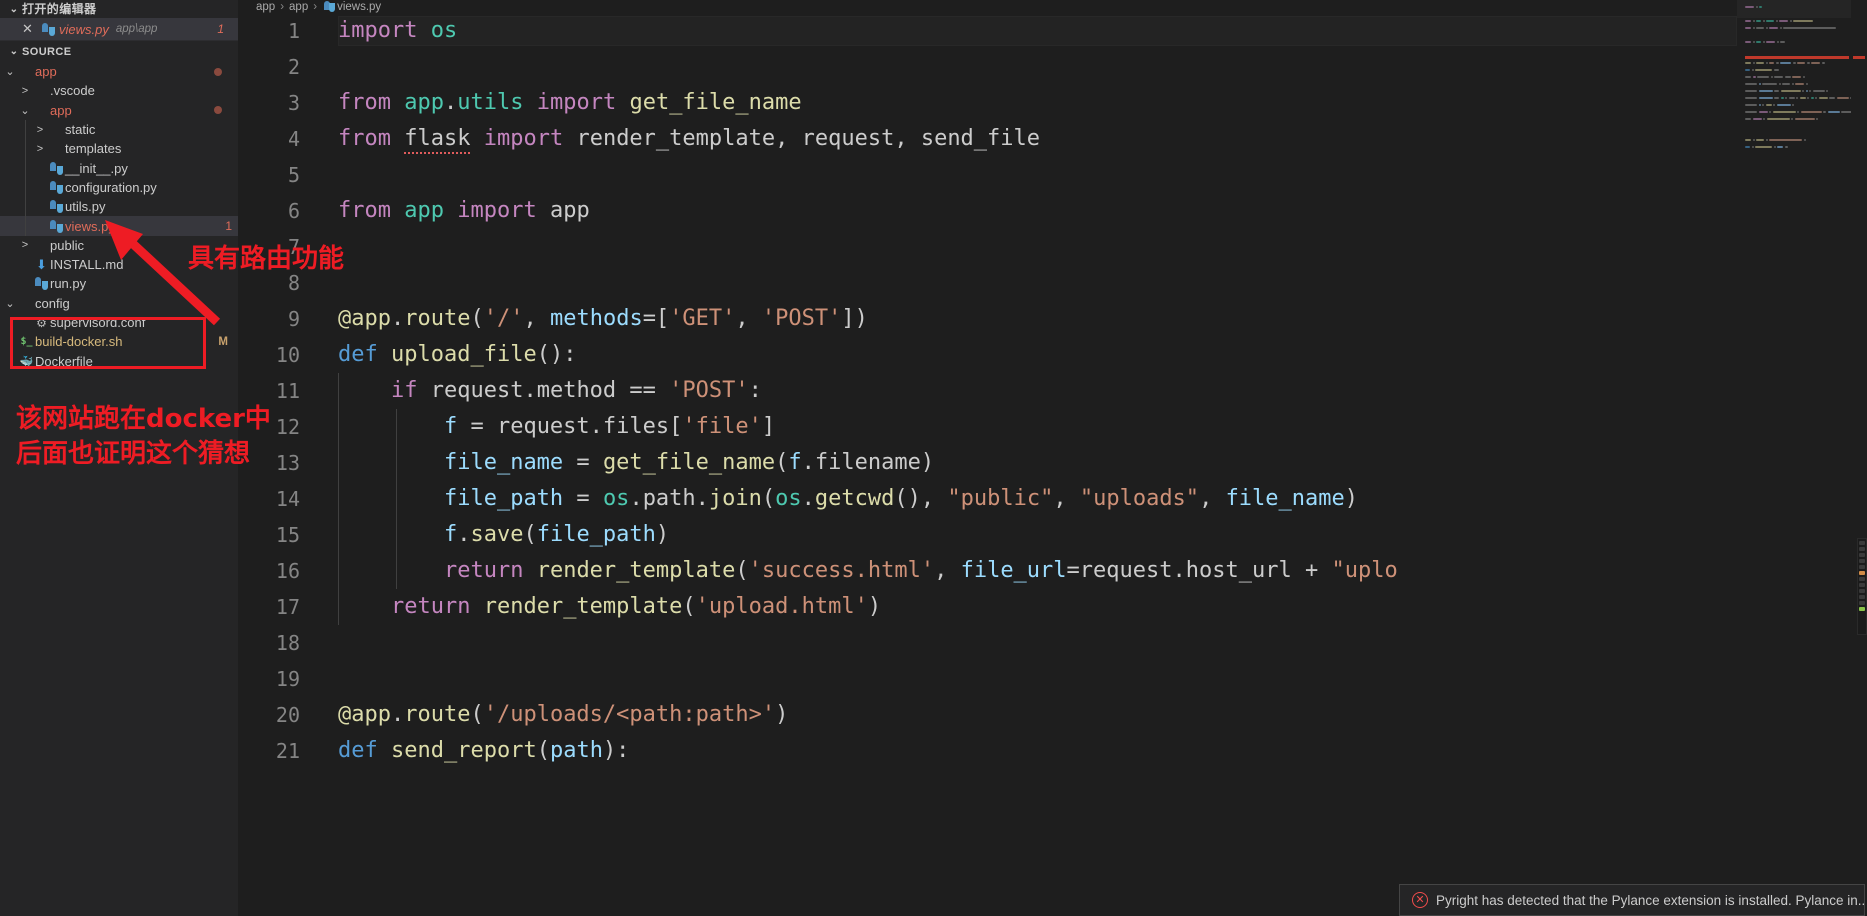  What do you see at coordinates (616, 750) in the screenshot?
I see `code-token: ):` at bounding box center [616, 750].